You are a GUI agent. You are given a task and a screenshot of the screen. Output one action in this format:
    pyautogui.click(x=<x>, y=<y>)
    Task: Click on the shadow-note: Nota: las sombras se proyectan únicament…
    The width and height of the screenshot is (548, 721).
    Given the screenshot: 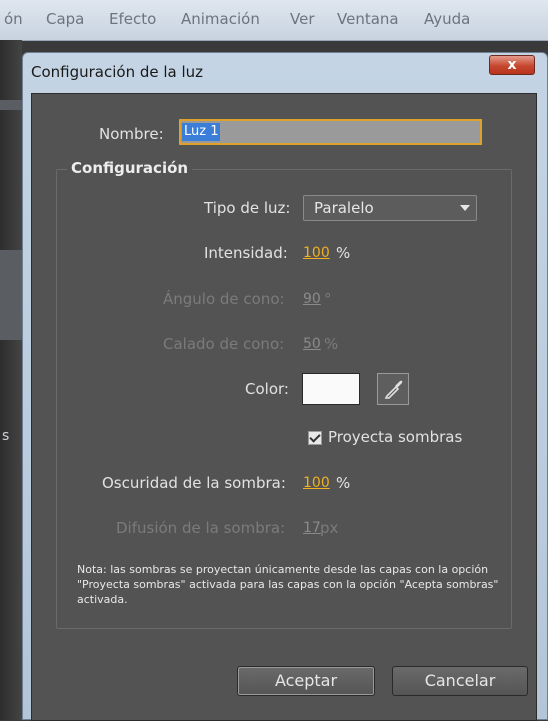 What is the action you would take?
    pyautogui.click(x=288, y=584)
    